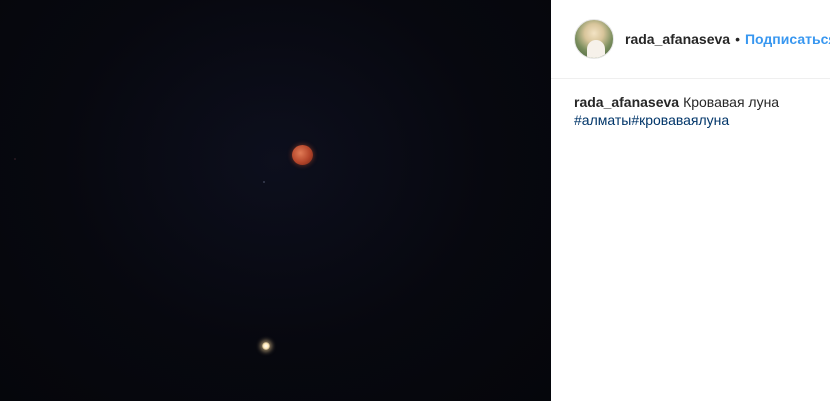 This screenshot has width=830, height=401. Describe the element at coordinates (731, 102) in the screenshot. I see `caption-text: Кровавая луна` at that location.